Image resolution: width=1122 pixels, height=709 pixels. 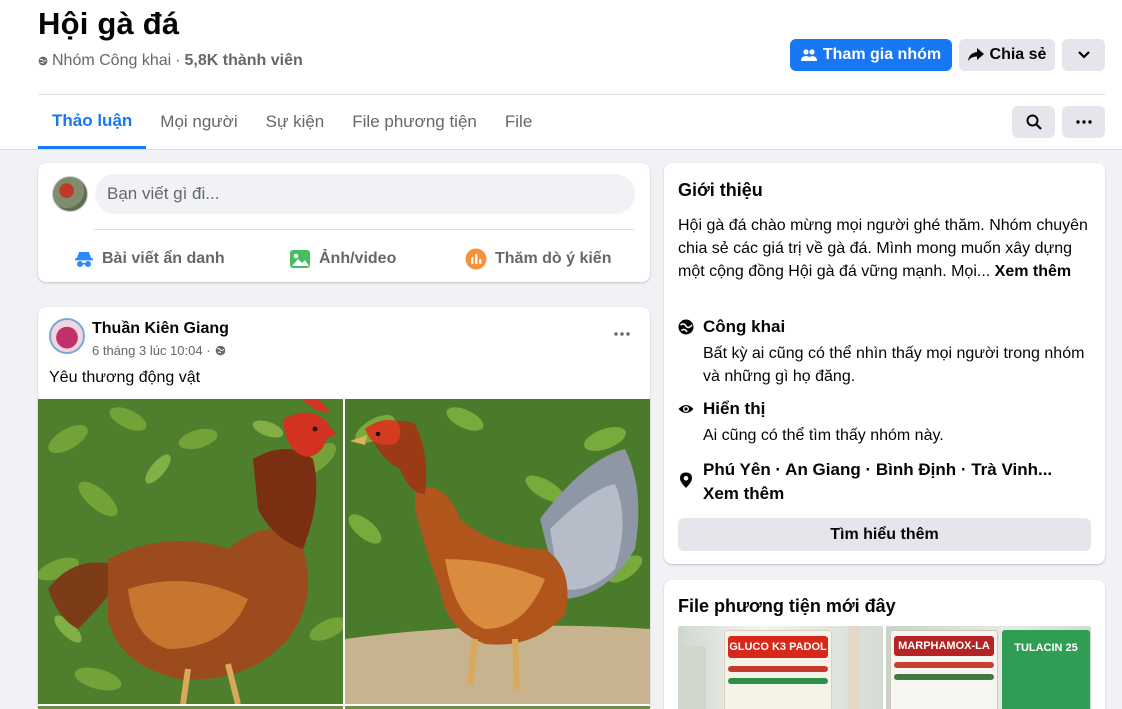 What do you see at coordinates (1018, 54) in the screenshot?
I see `share-label: Chia sẻ` at bounding box center [1018, 54].